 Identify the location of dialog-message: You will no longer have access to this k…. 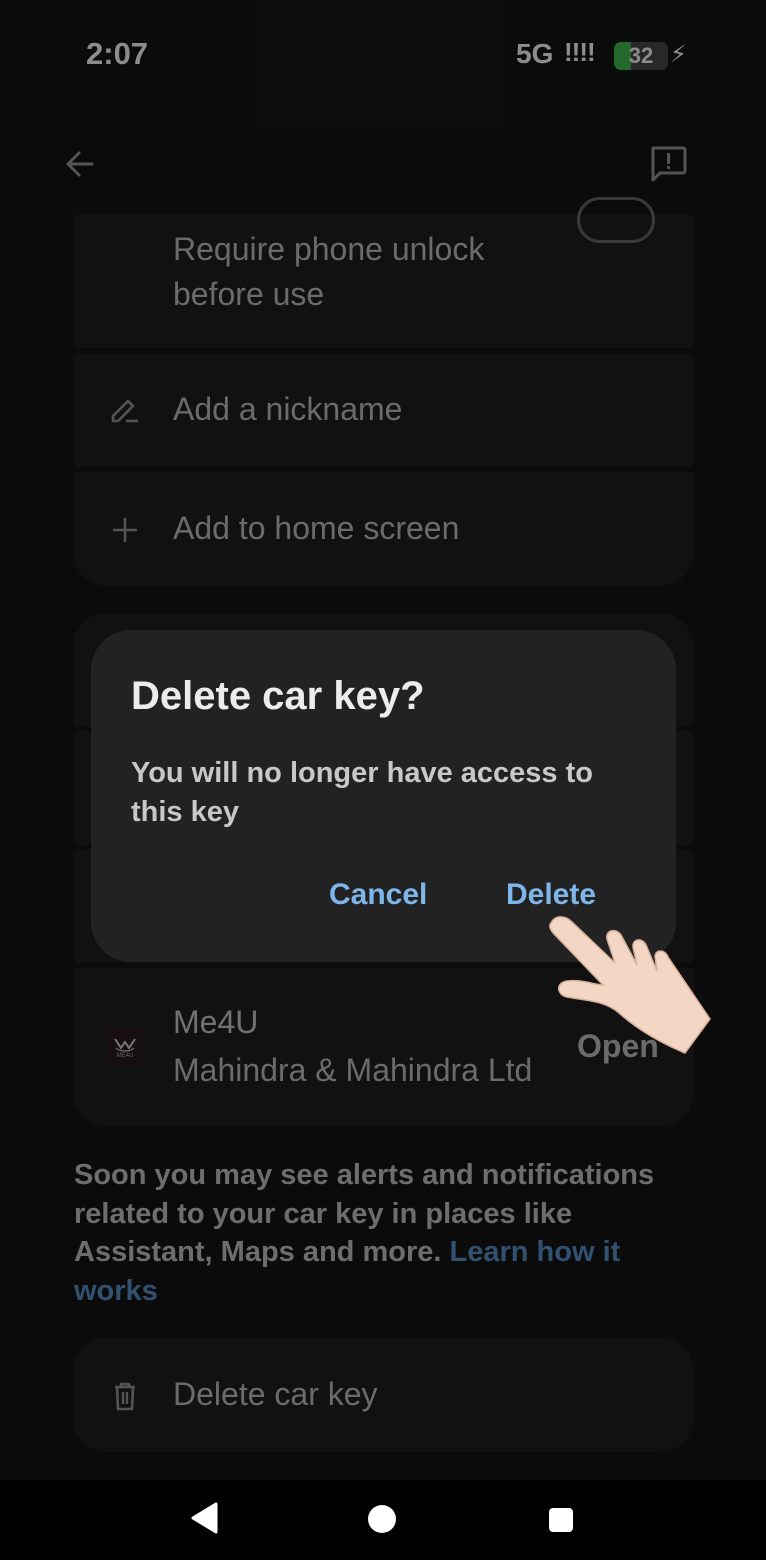
(362, 792).